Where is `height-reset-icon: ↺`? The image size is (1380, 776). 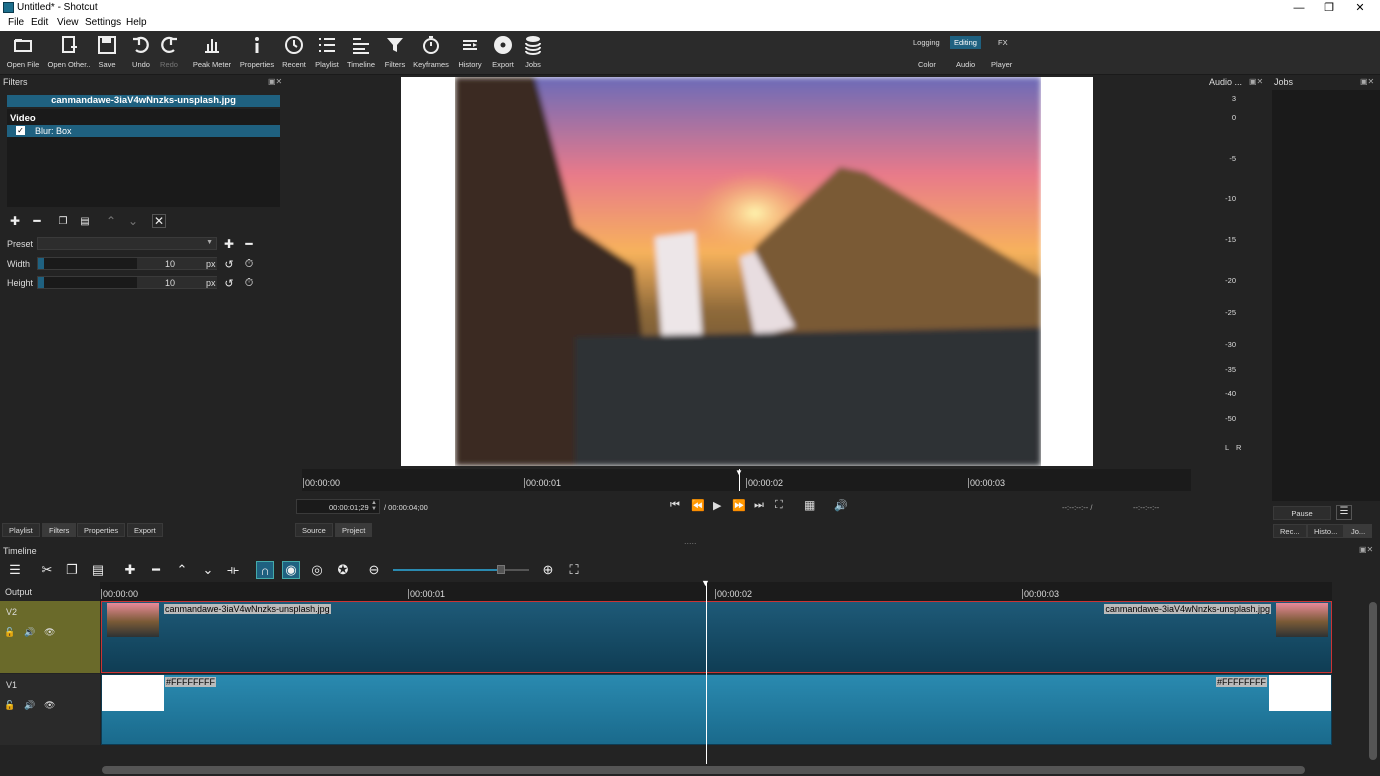
height-reset-icon: ↺ is located at coordinates (229, 283).